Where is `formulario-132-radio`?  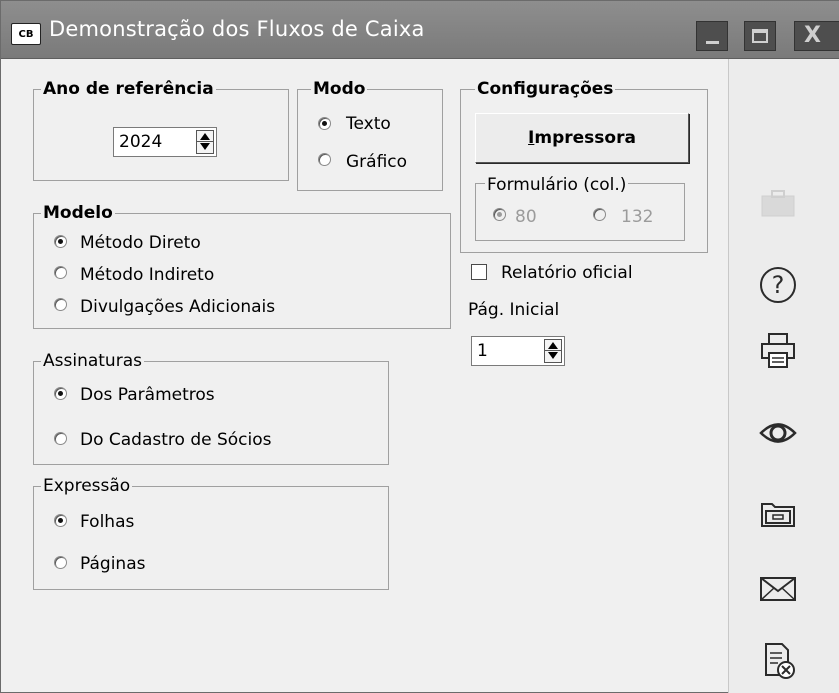
formulario-132-radio is located at coordinates (599, 214).